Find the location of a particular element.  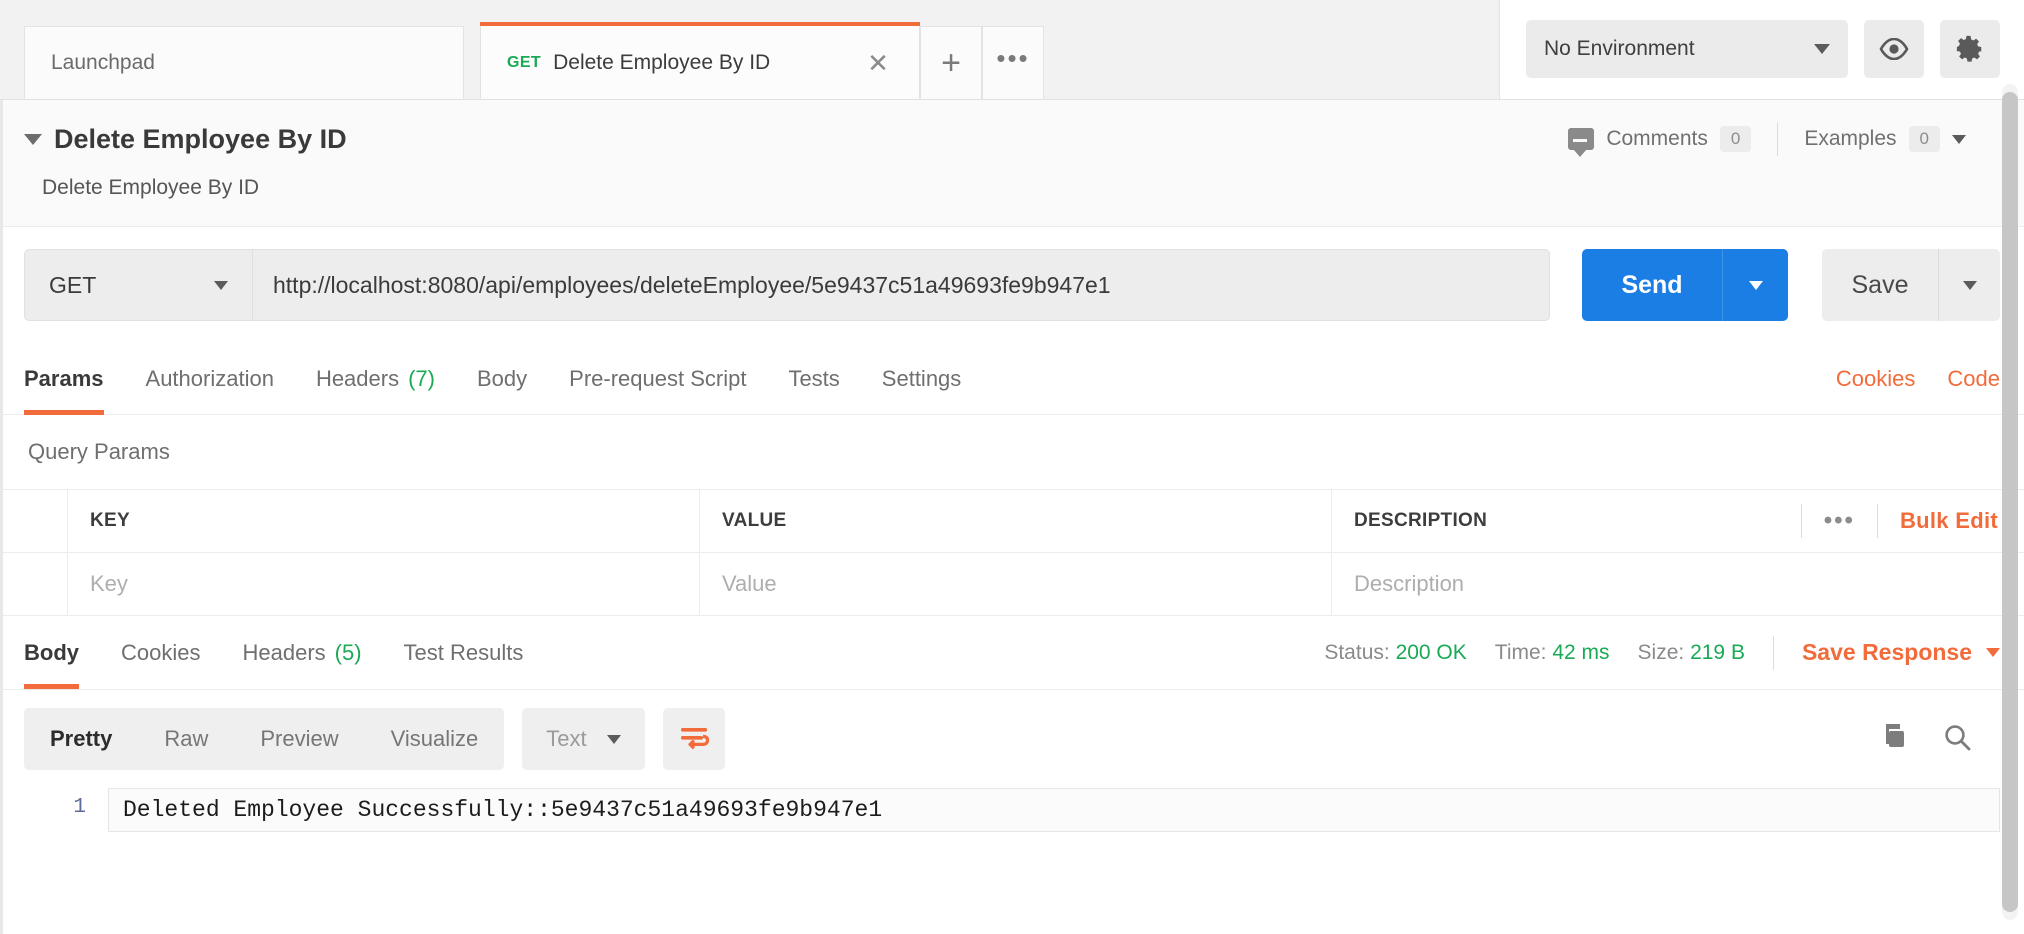

time-label: Time: is located at coordinates (1520, 652).